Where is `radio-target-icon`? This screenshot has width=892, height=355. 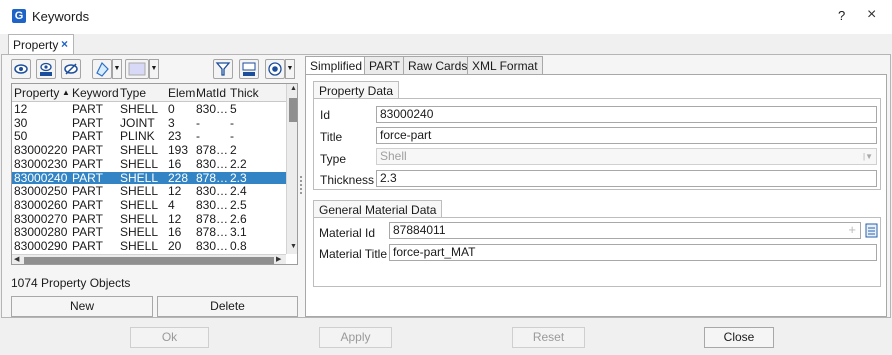
radio-target-icon is located at coordinates (275, 69).